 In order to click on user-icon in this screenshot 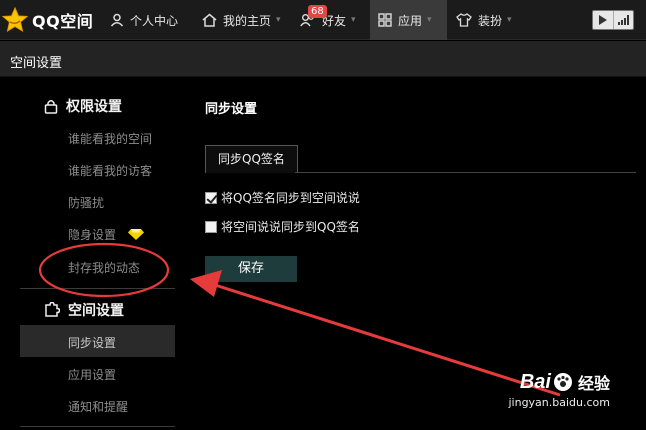, I will do `click(117, 20)`.